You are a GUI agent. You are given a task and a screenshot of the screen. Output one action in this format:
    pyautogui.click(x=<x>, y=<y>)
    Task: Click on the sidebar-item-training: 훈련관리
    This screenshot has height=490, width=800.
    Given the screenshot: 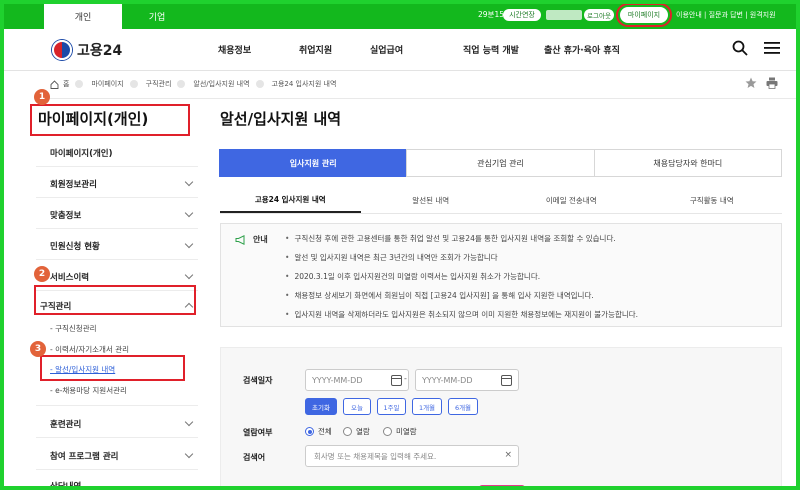 What is the action you would take?
    pyautogui.click(x=65, y=424)
    